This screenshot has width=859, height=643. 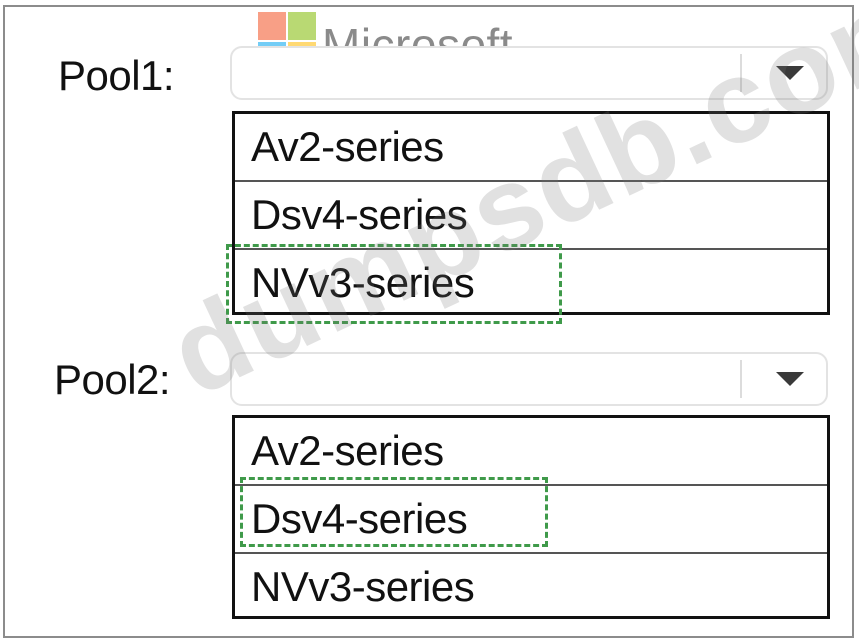 What do you see at coordinates (790, 379) in the screenshot?
I see `chevron-down-icon` at bounding box center [790, 379].